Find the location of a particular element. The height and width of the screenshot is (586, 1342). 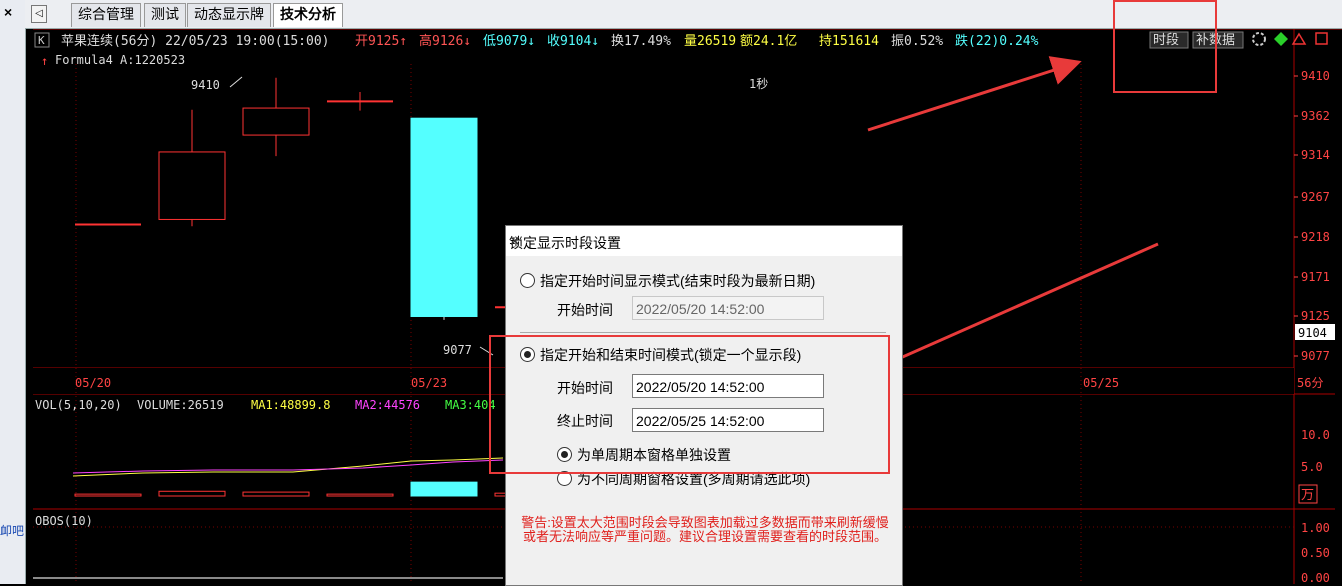

dialog-close-icon: ✕ is located at coordinates (700, 241).